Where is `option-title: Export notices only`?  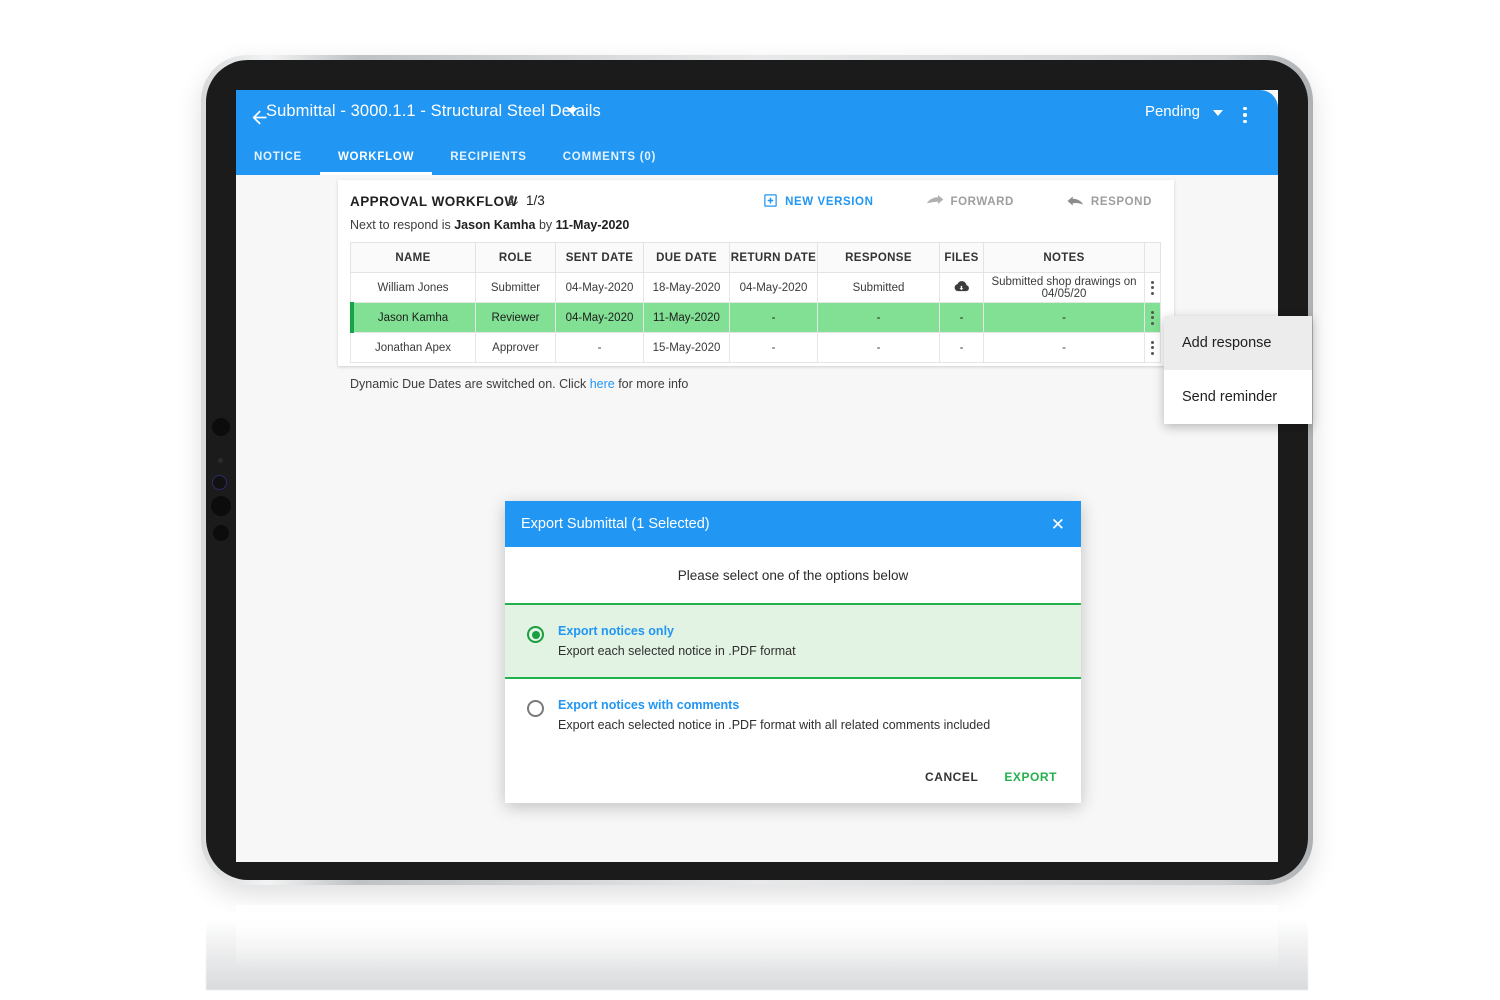
option-title: Export notices only is located at coordinates (616, 631).